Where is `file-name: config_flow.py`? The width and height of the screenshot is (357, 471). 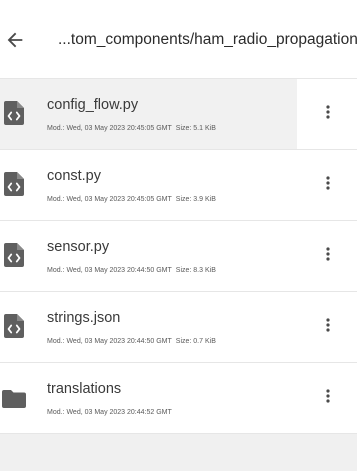 file-name: config_flow.py is located at coordinates (93, 105).